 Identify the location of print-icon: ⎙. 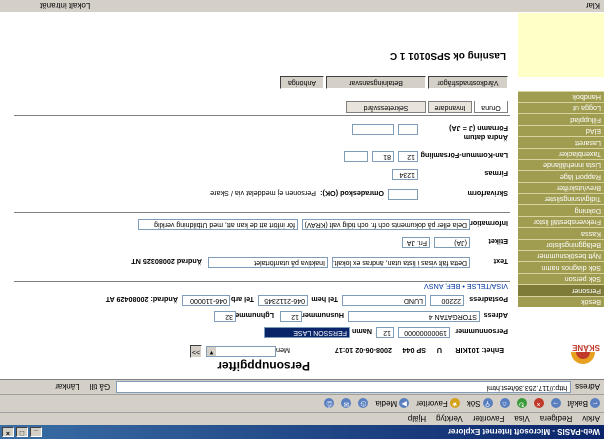
(329, 403).